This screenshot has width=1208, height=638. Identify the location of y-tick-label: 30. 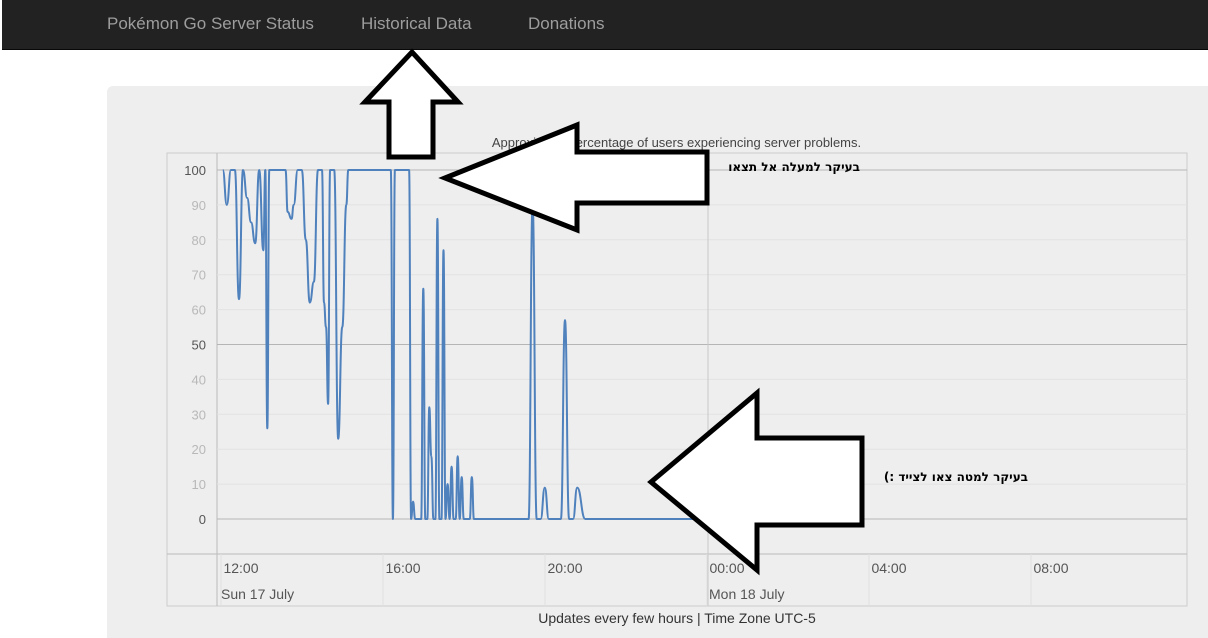
(199, 414).